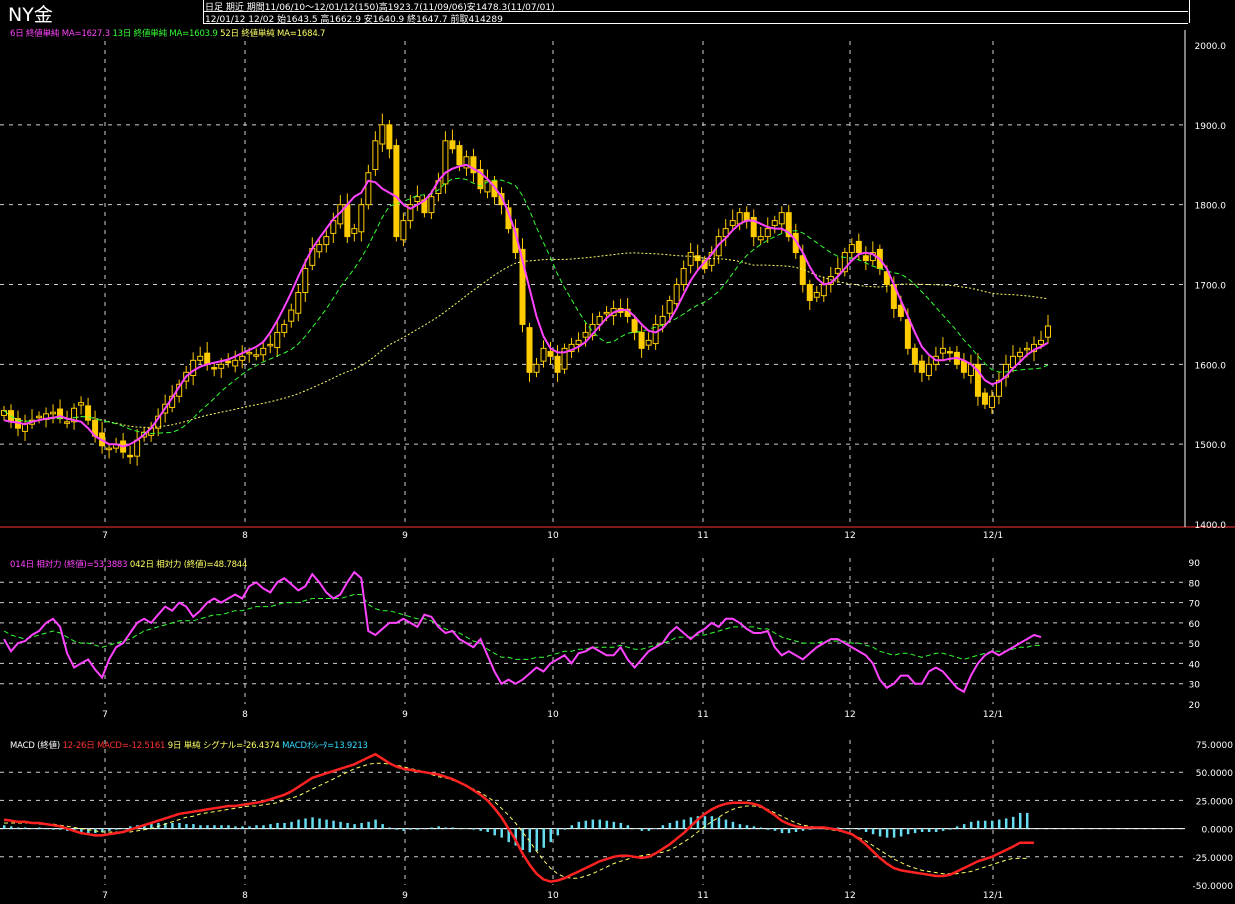  What do you see at coordinates (1211, 366) in the screenshot?
I see `price-ytick-label: 1600.0` at bounding box center [1211, 366].